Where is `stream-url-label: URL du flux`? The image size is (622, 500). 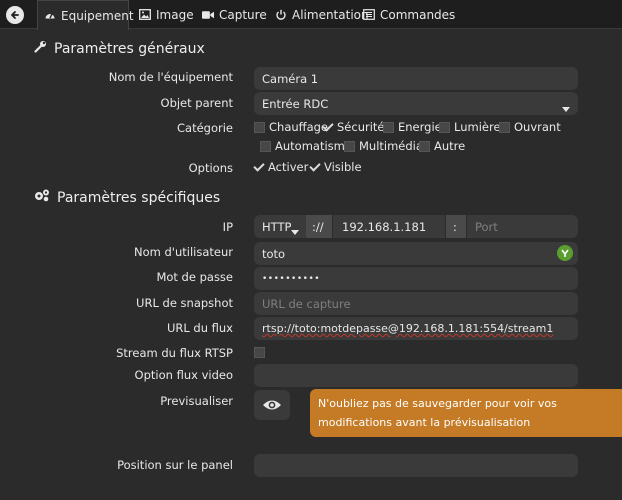 stream-url-label: URL du flux is located at coordinates (199, 328).